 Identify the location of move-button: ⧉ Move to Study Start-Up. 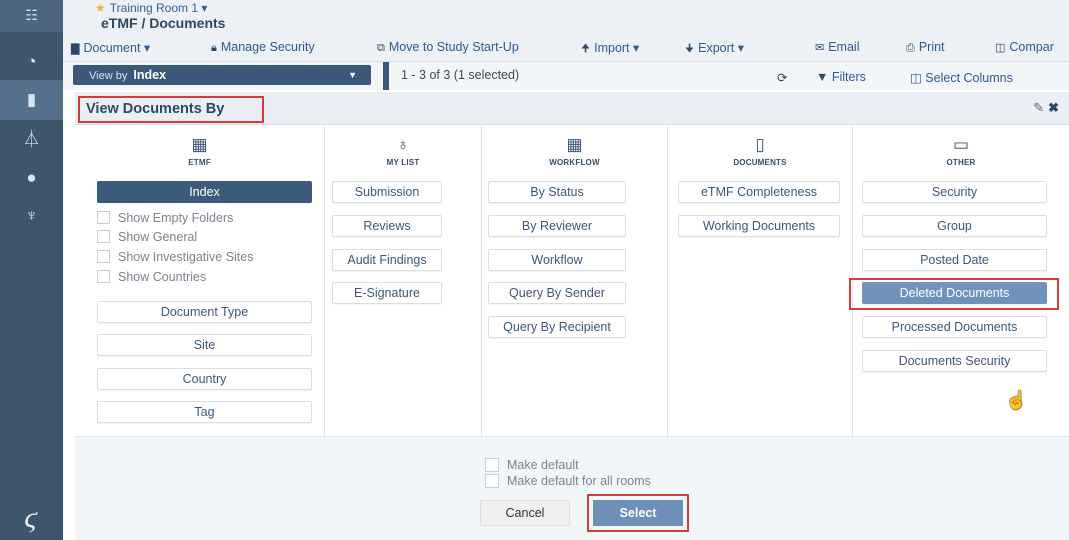
(448, 47).